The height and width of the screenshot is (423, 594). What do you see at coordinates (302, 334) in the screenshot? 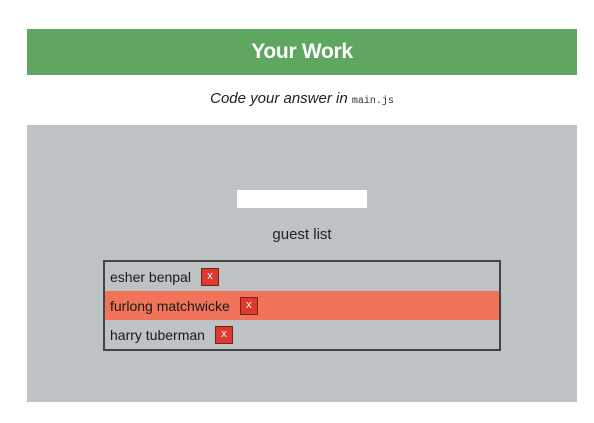
I see `guest-list-item: harry tuberman x` at bounding box center [302, 334].